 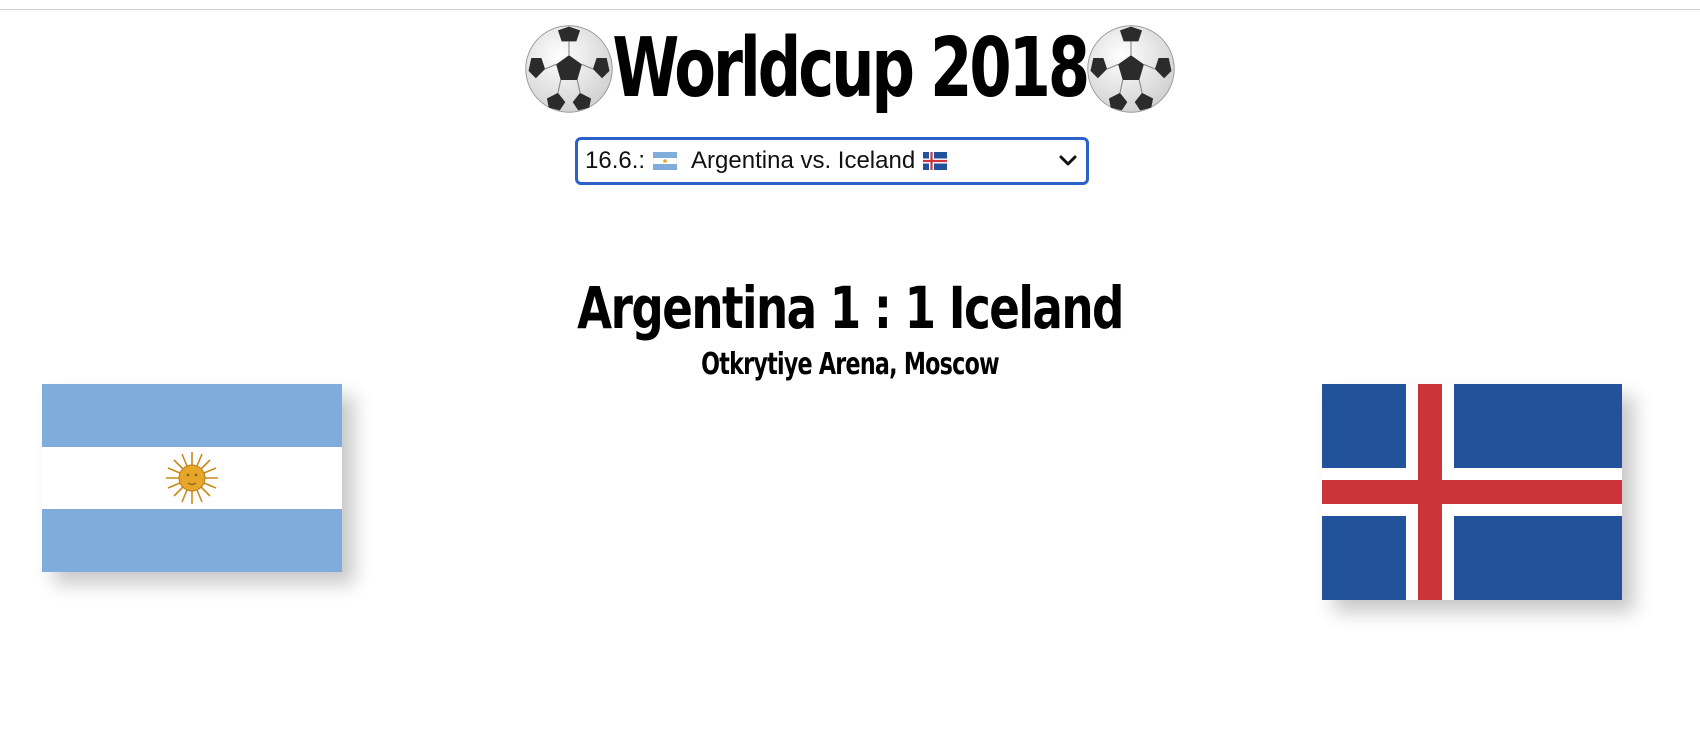 What do you see at coordinates (615, 160) in the screenshot?
I see `match-date: 16.6.:` at bounding box center [615, 160].